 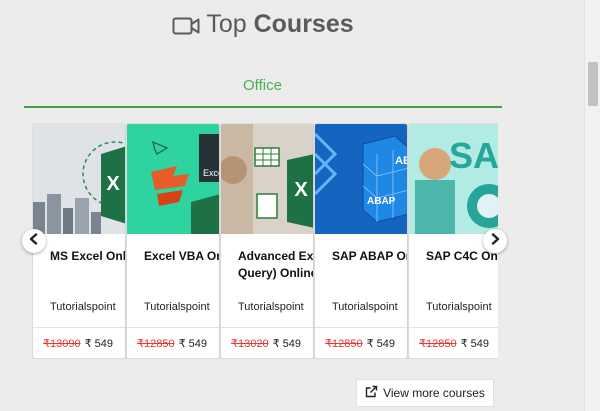 What do you see at coordinates (276, 256) in the screenshot?
I see `course-name: Advanced Excel (Power` at bounding box center [276, 256].